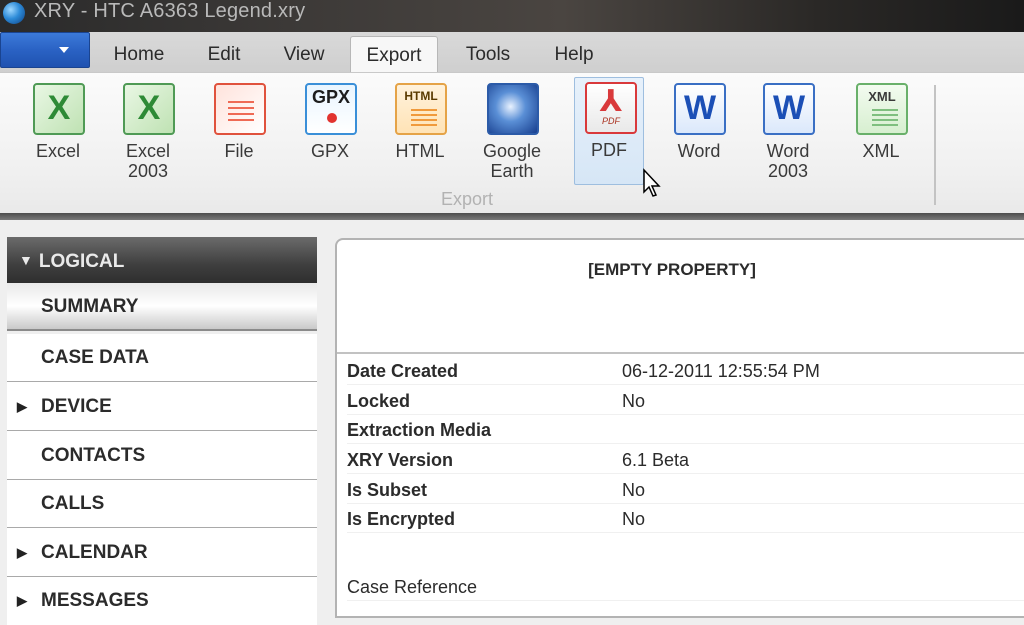 Image resolution: width=1024 pixels, height=625 pixels. I want to click on google-earth-icon, so click(513, 109).